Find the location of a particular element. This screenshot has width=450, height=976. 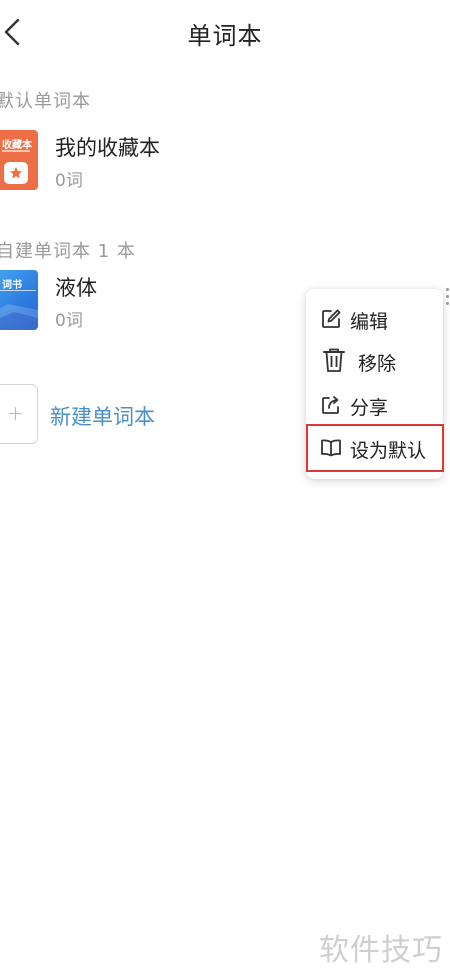

watermark: 软件技巧 is located at coordinates (381, 950).